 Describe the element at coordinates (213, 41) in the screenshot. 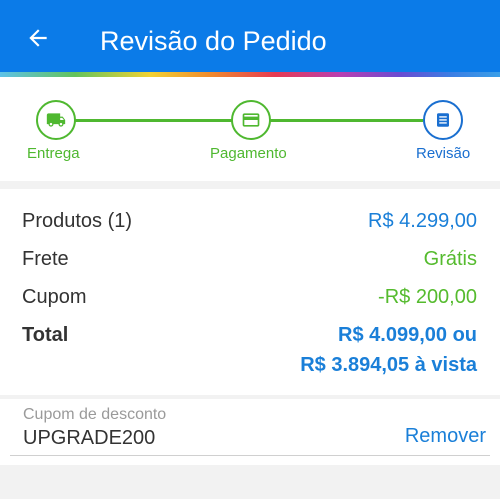

I see `page-title: Revisão do Pedido` at that location.